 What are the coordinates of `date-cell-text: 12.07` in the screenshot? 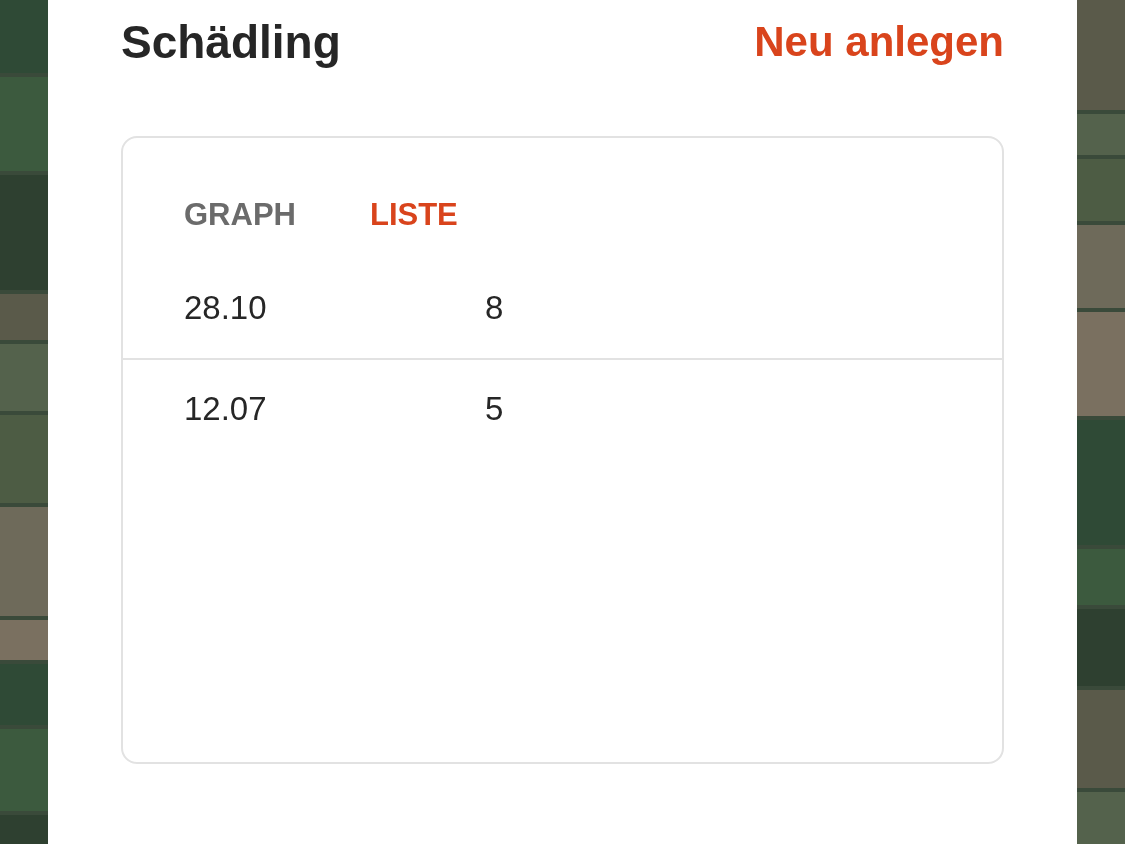 It's located at (226, 409).